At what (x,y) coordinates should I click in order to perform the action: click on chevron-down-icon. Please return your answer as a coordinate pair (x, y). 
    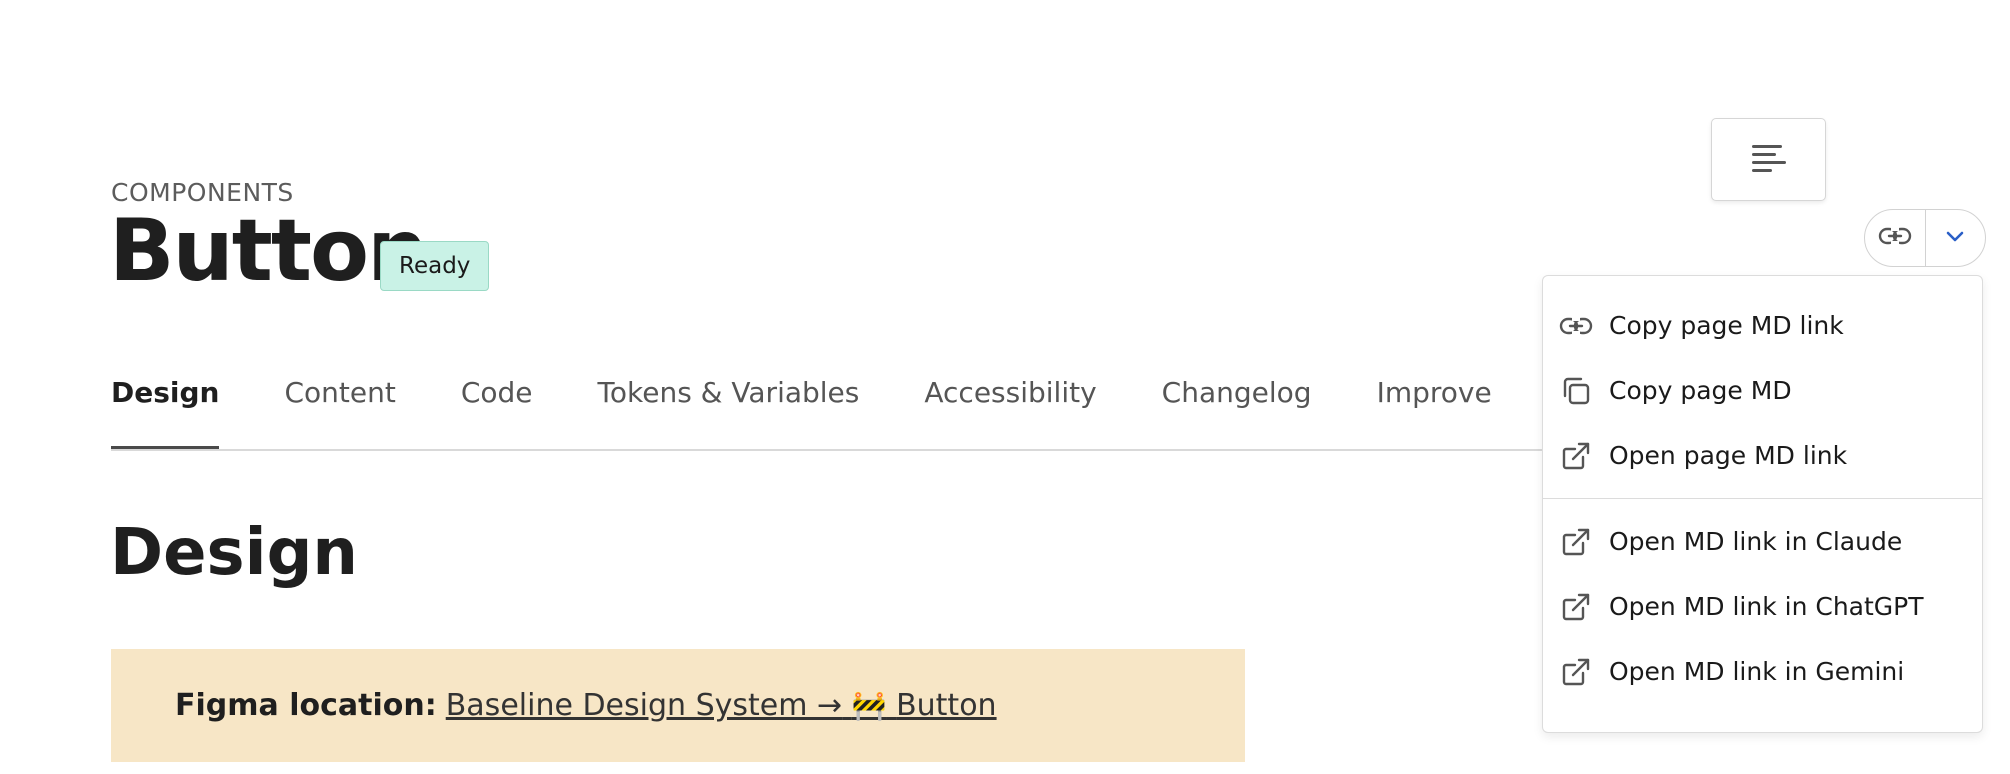
    Looking at the image, I should click on (1955, 238).